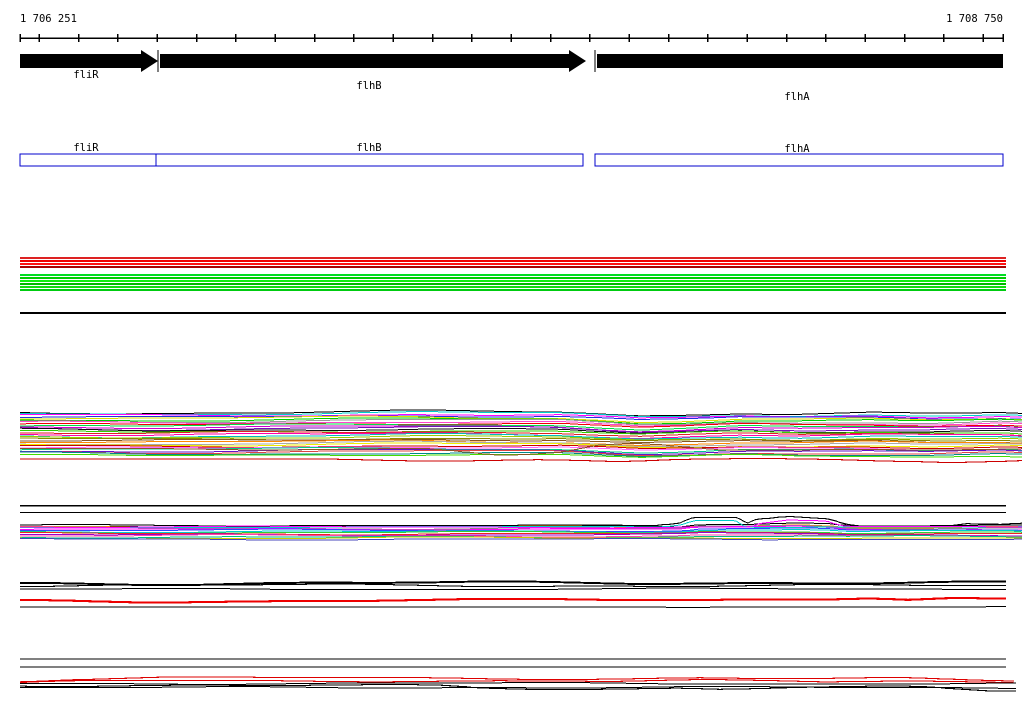  I want to click on gene-arrow-label: fliR, so click(86, 75).